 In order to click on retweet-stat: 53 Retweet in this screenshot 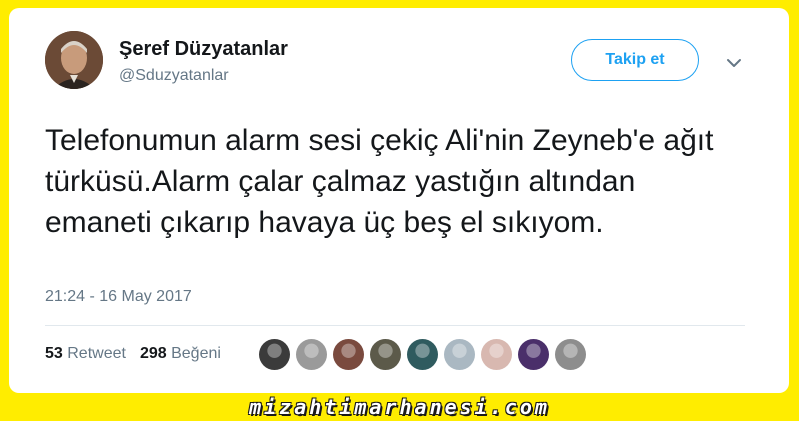, I will do `click(85, 354)`.